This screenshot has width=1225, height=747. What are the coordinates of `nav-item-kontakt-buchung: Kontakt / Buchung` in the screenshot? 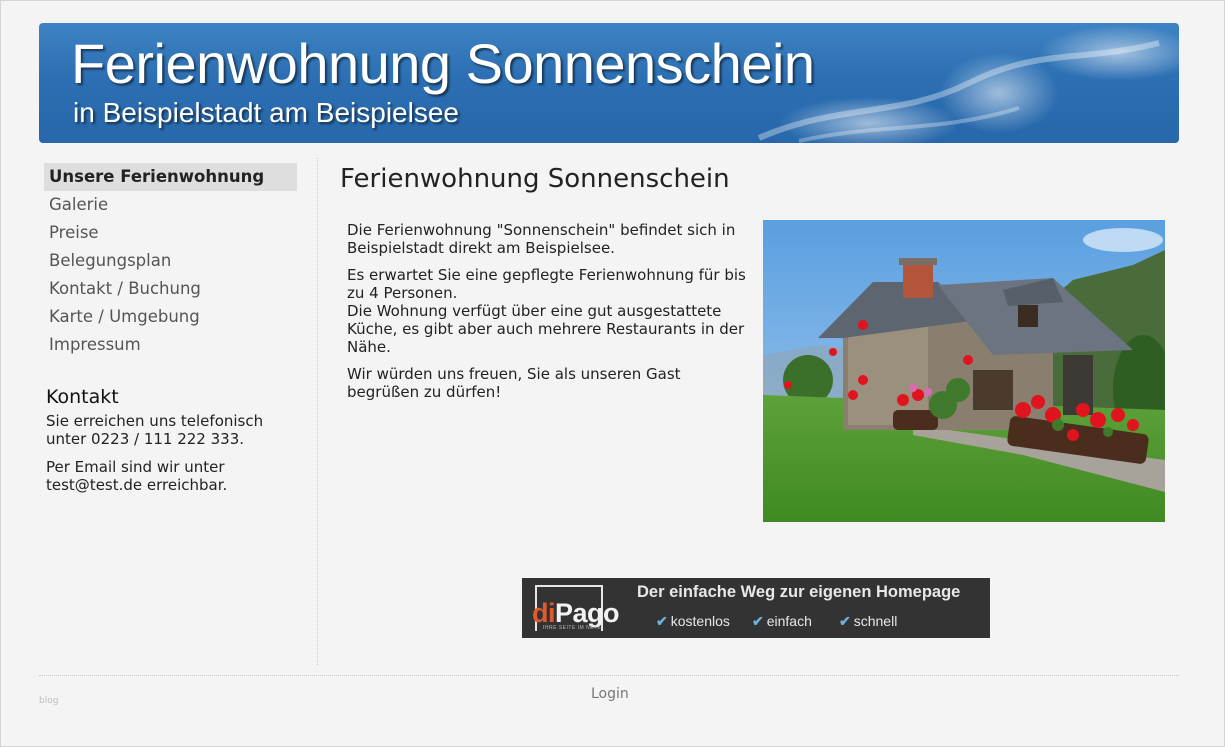 It's located at (170, 289).